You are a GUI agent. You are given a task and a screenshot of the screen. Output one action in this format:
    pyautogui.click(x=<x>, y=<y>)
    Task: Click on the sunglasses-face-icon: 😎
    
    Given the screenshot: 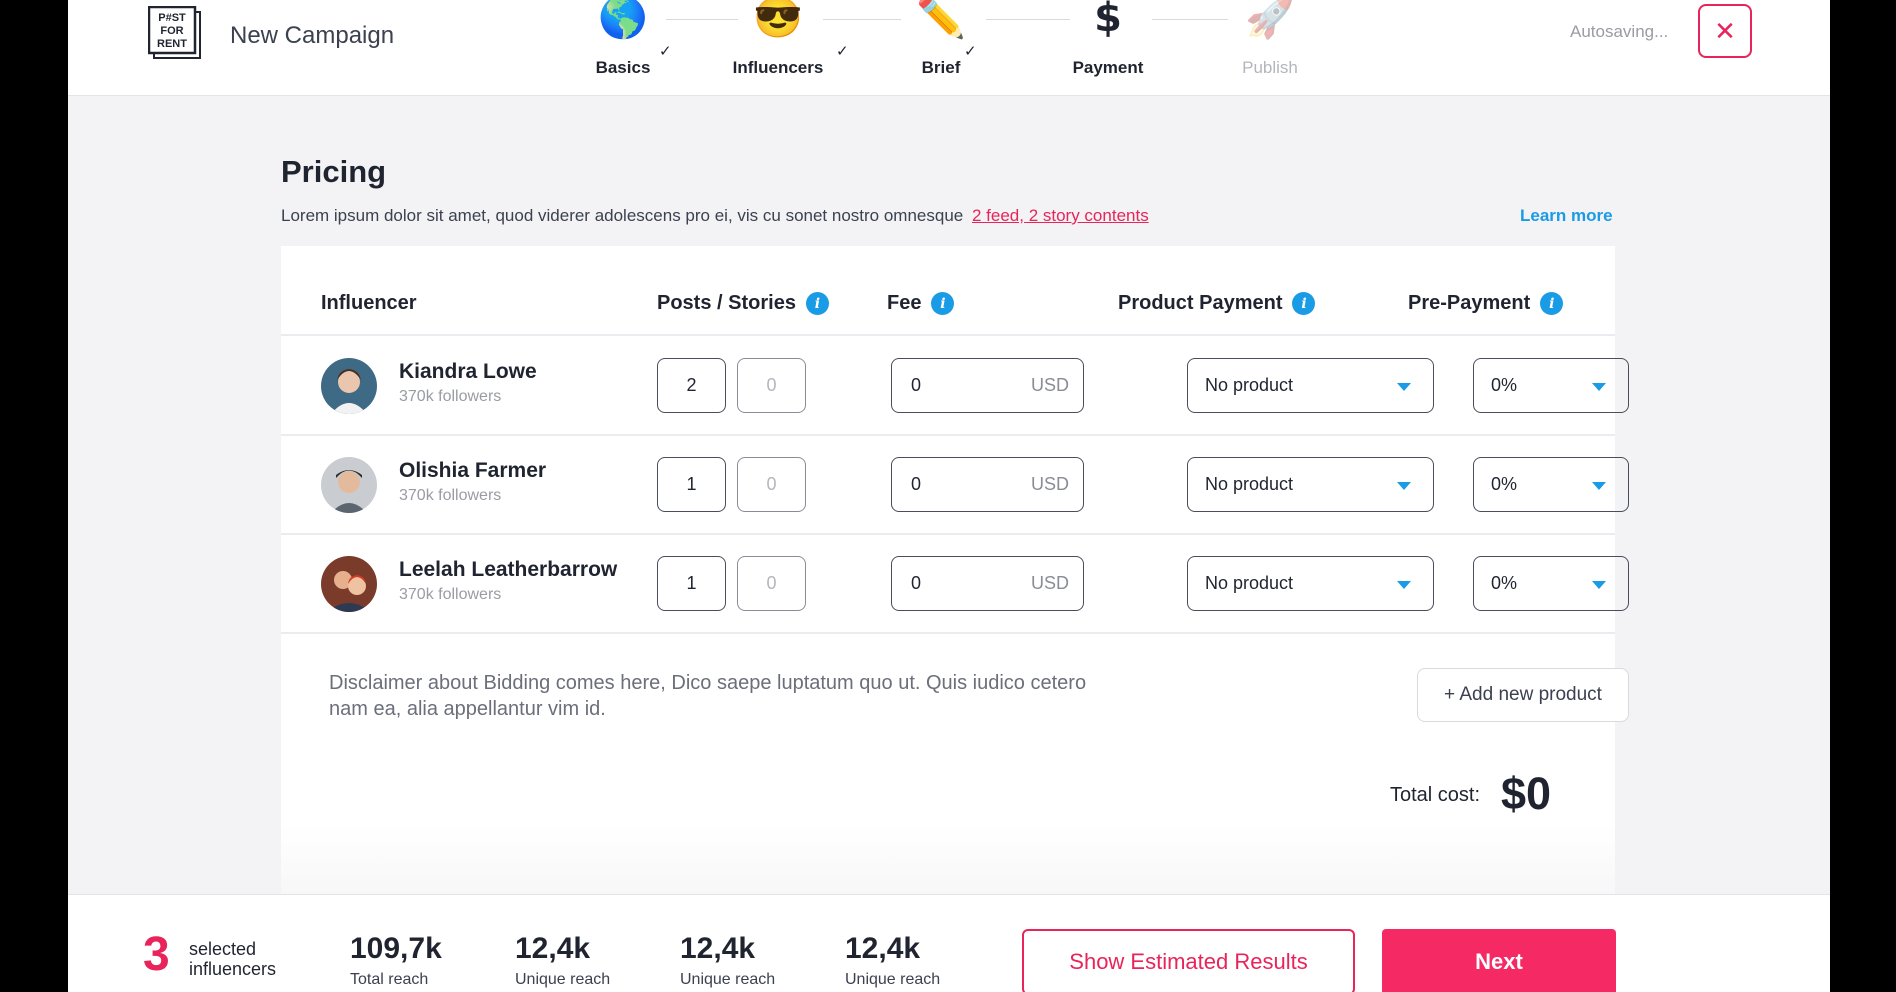 What is the action you would take?
    pyautogui.click(x=778, y=20)
    